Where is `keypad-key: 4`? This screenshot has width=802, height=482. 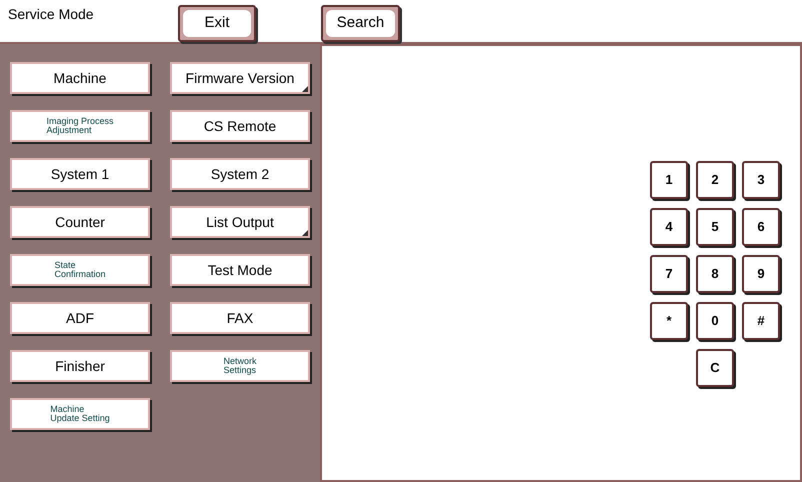
keypad-key: 4 is located at coordinates (669, 227).